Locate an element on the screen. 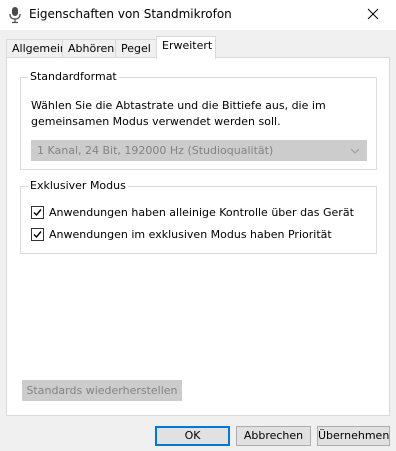 The height and width of the screenshot is (451, 396). exclusive-mode-legend: Exklusiver Modus is located at coordinates (78, 185).